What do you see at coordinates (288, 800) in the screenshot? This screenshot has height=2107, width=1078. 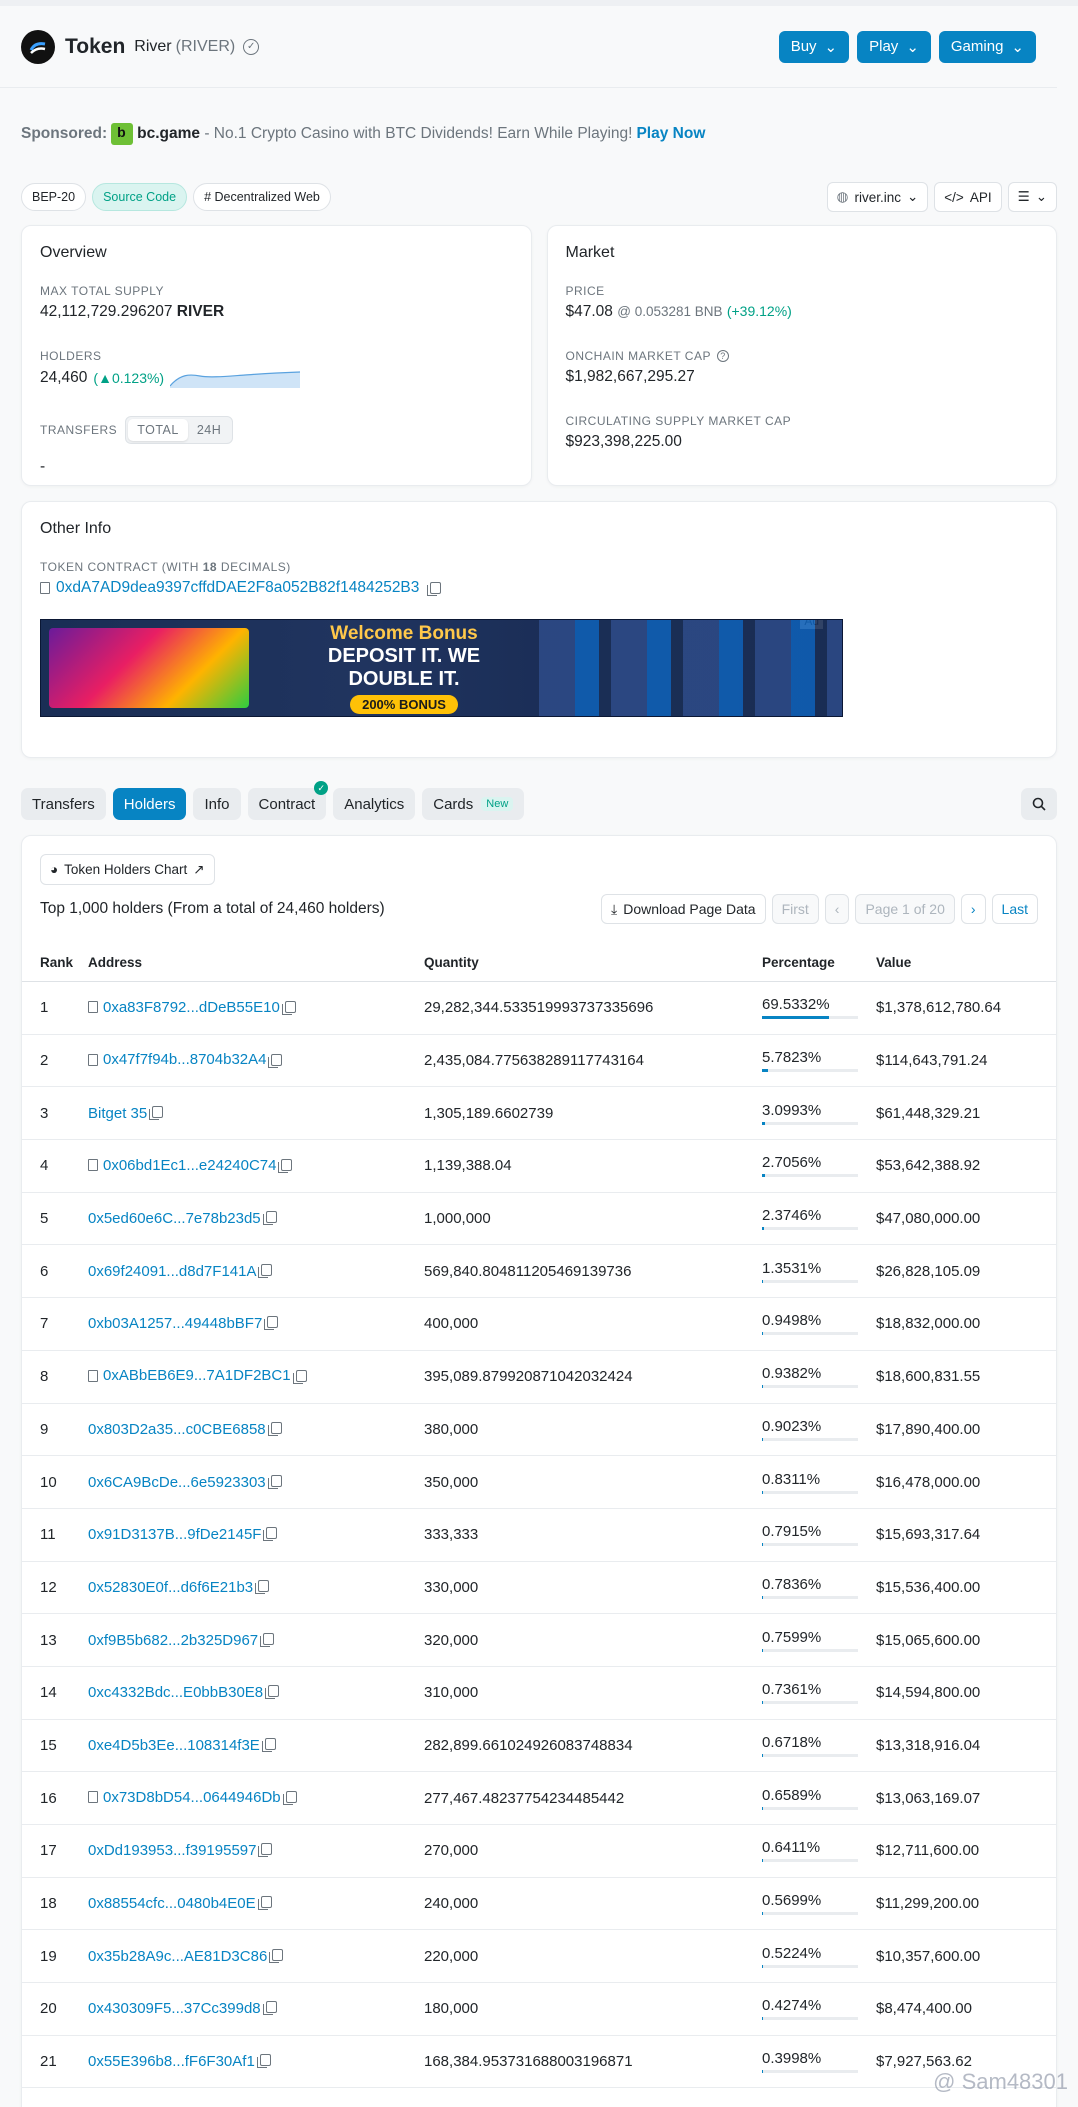 I see `tab-contract: Contract ✓` at bounding box center [288, 800].